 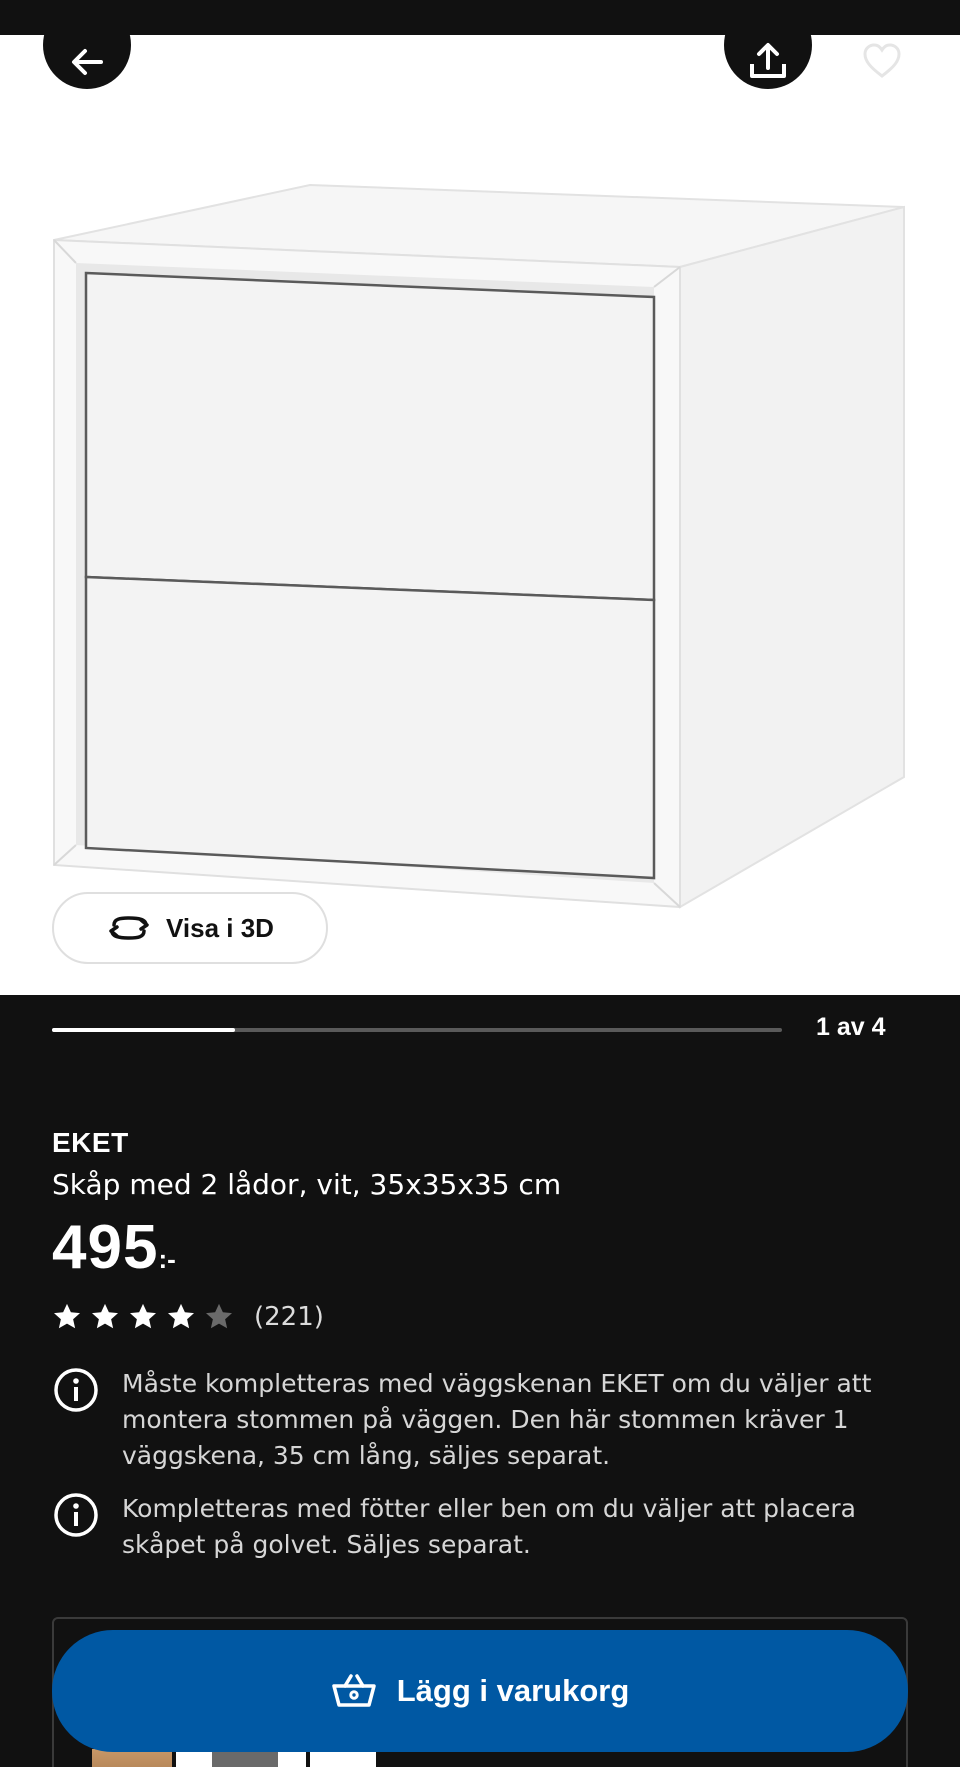 I want to click on share-upload-icon, so click(x=768, y=60).